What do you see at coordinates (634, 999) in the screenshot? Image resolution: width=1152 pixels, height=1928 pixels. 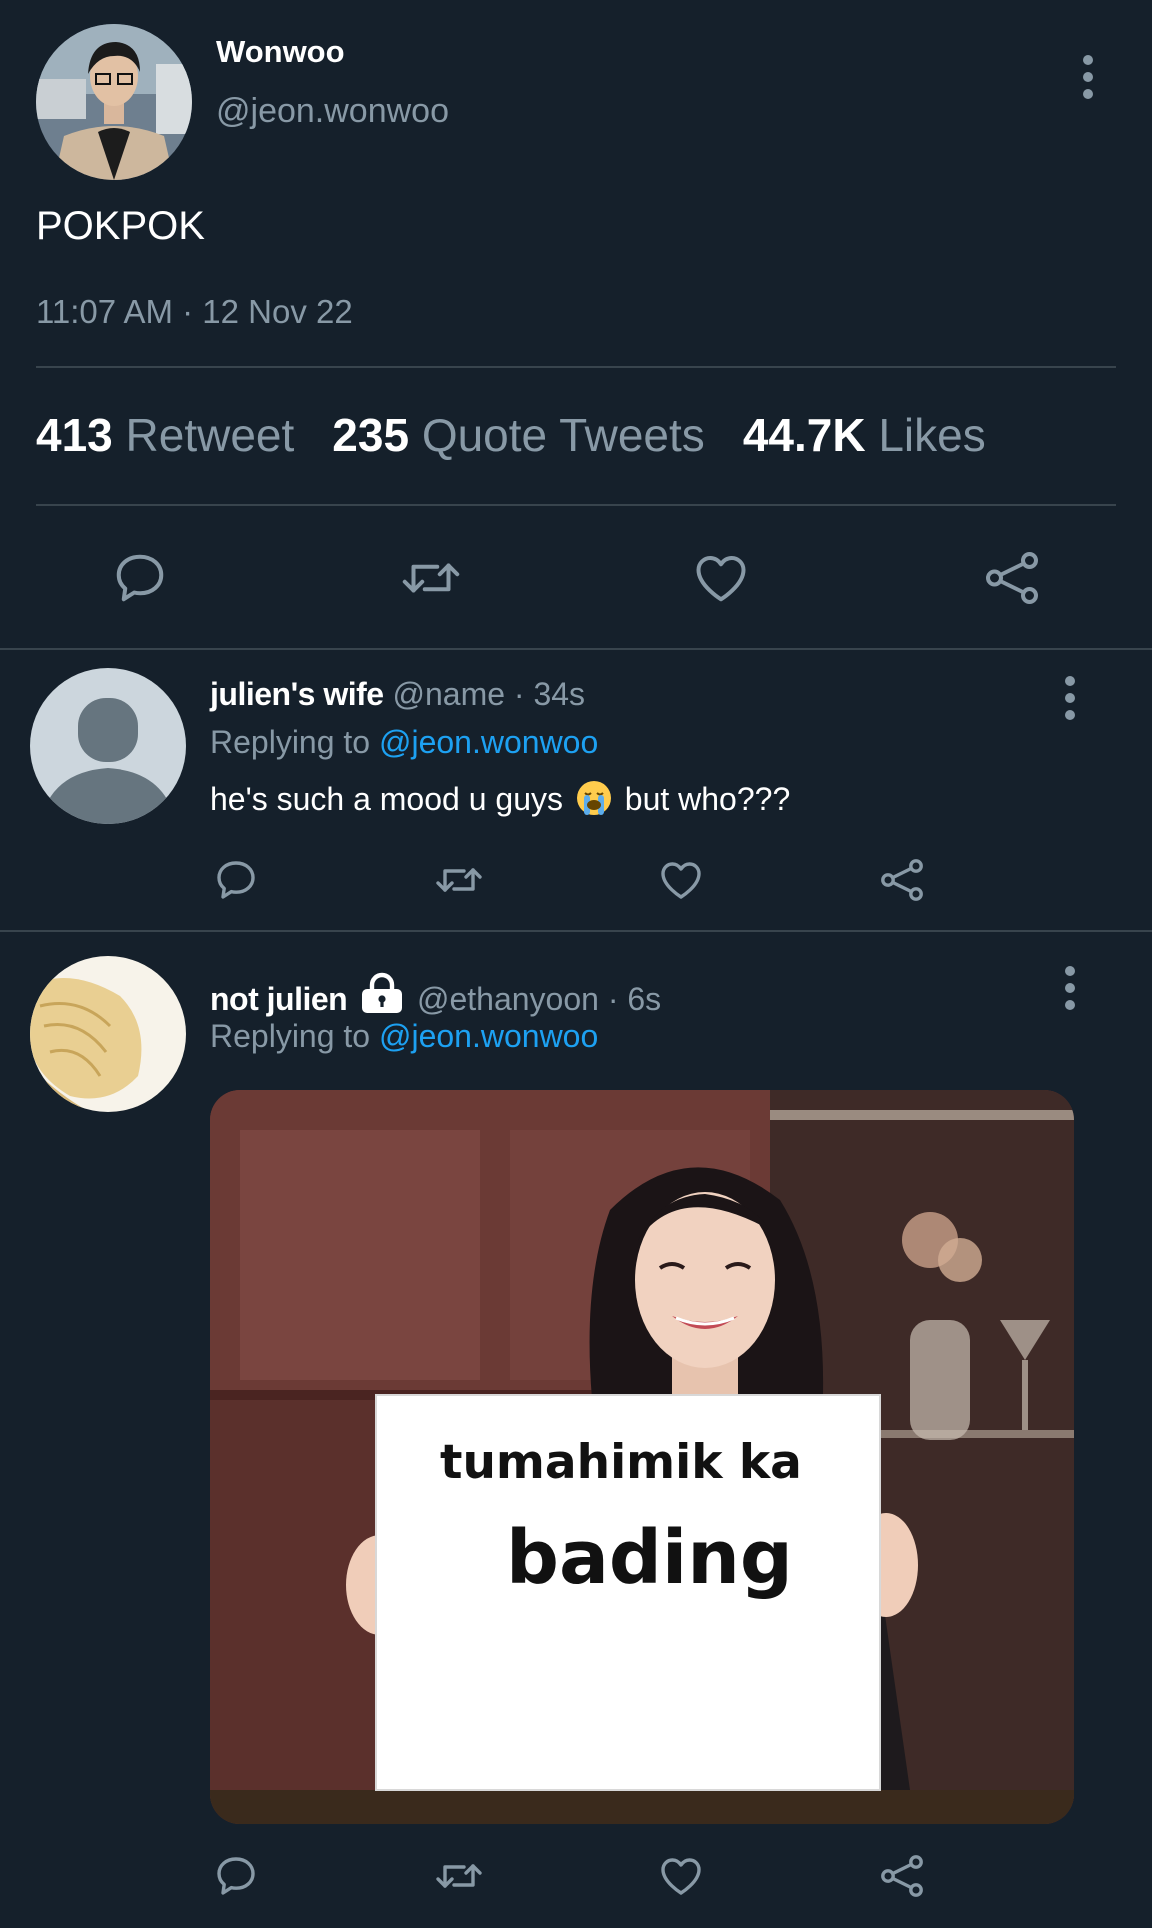 I see `reply-time: · 6s` at bounding box center [634, 999].